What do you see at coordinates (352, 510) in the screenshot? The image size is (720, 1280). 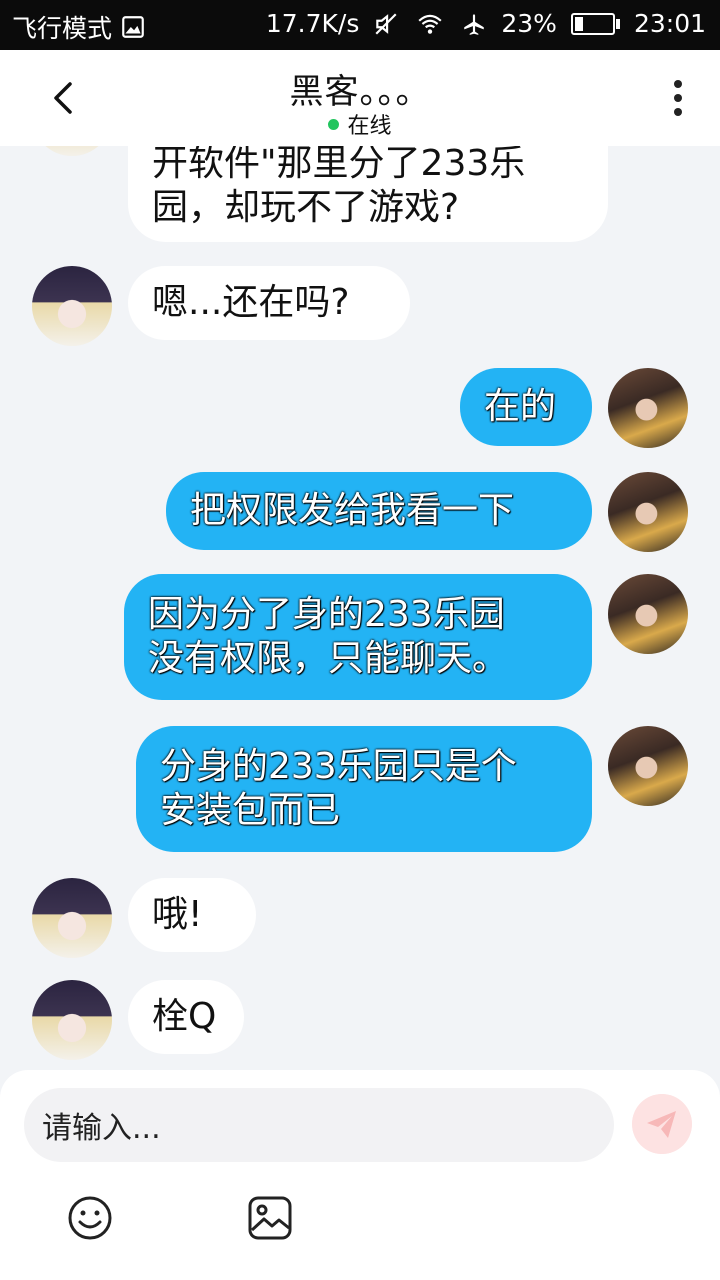 I see `message-text: 把权限发给我看一下` at bounding box center [352, 510].